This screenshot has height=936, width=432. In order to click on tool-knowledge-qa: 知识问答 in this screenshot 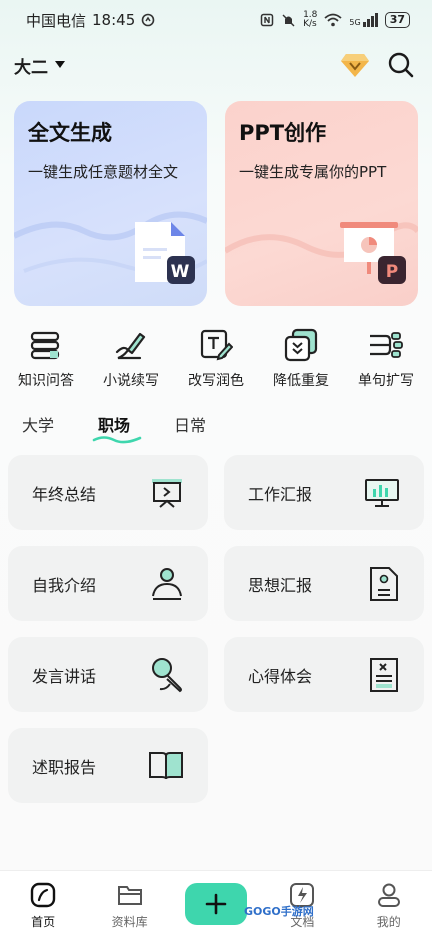, I will do `click(46, 359)`.